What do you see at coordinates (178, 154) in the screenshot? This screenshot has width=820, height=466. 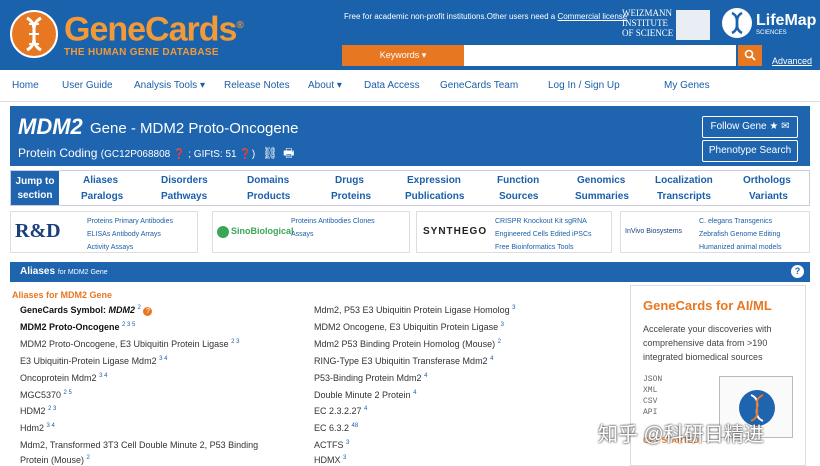 I see `gene-ids: (GC12P068808 ❓ ; GIFtS: 51 ❓)` at bounding box center [178, 154].